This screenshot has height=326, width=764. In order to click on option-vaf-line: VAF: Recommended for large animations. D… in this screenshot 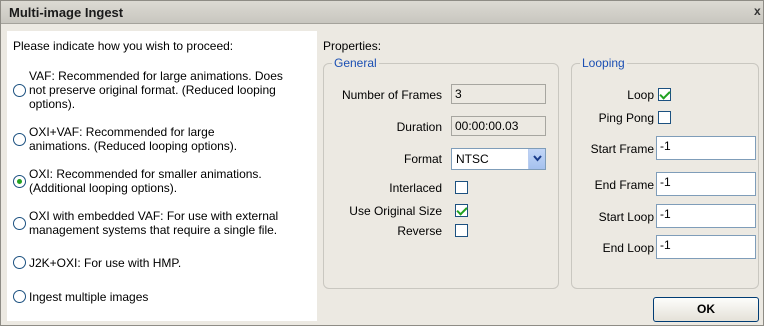, I will do `click(156, 76)`.